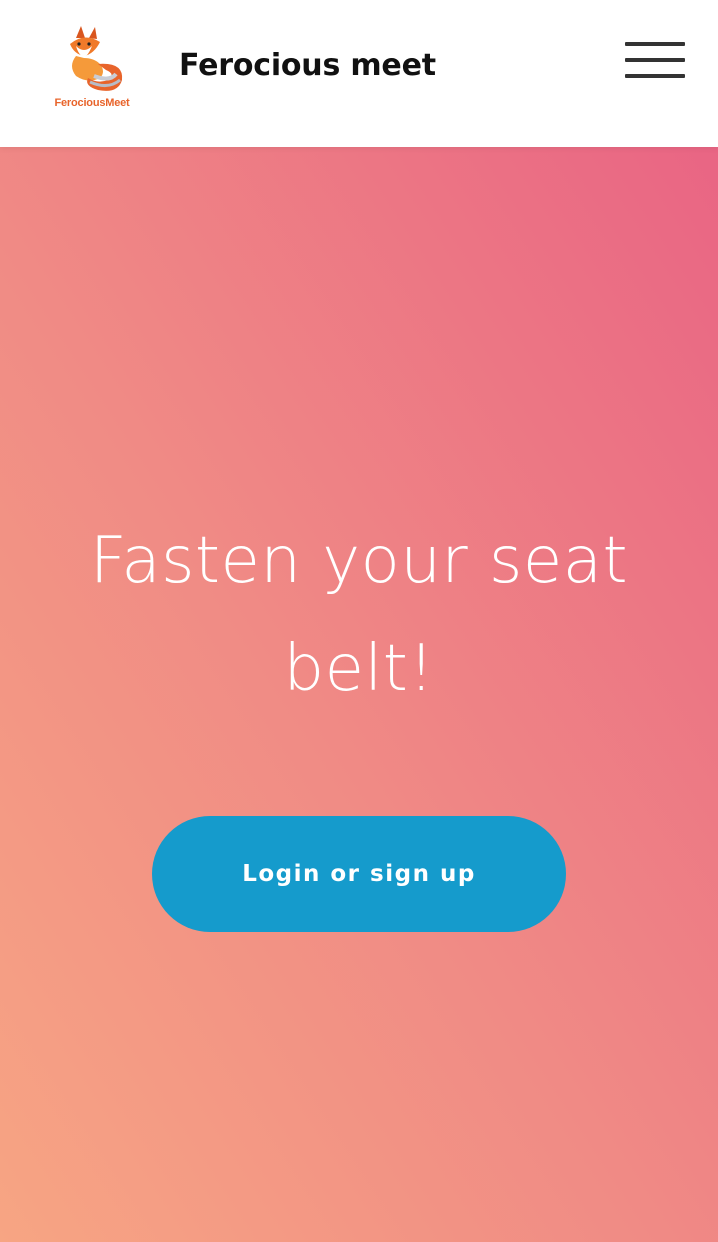  What do you see at coordinates (655, 44) in the screenshot?
I see `menu-bar-top` at bounding box center [655, 44].